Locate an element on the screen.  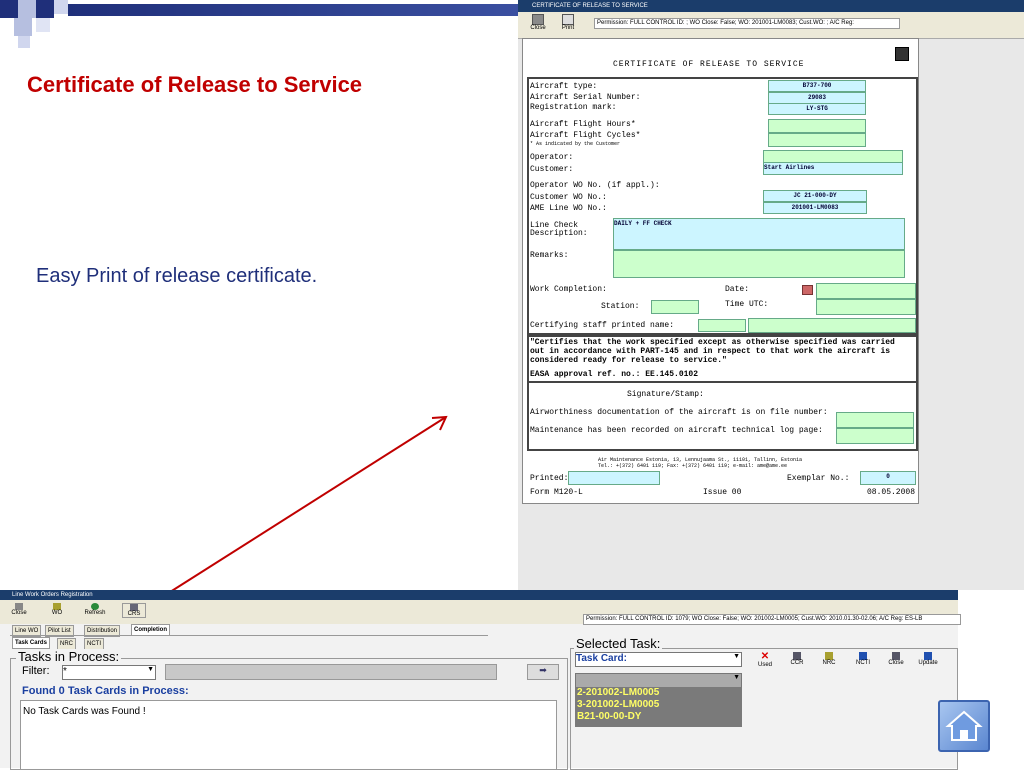
crs-button: CRS is located at coordinates (134, 610).